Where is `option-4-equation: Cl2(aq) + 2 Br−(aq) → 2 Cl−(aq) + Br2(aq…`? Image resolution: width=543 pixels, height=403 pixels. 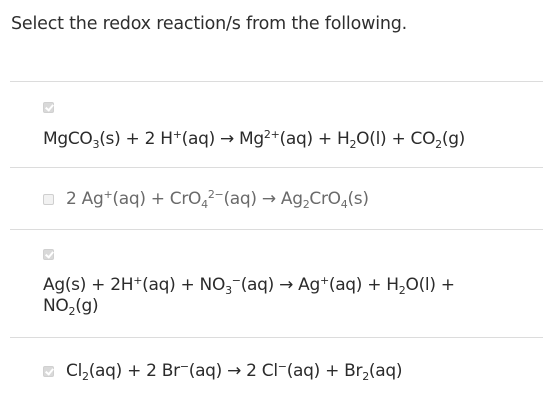 option-4-equation: Cl2(aq) + 2 Br−(aq) → 2 Cl−(aq) + Br2(aq… is located at coordinates (234, 371).